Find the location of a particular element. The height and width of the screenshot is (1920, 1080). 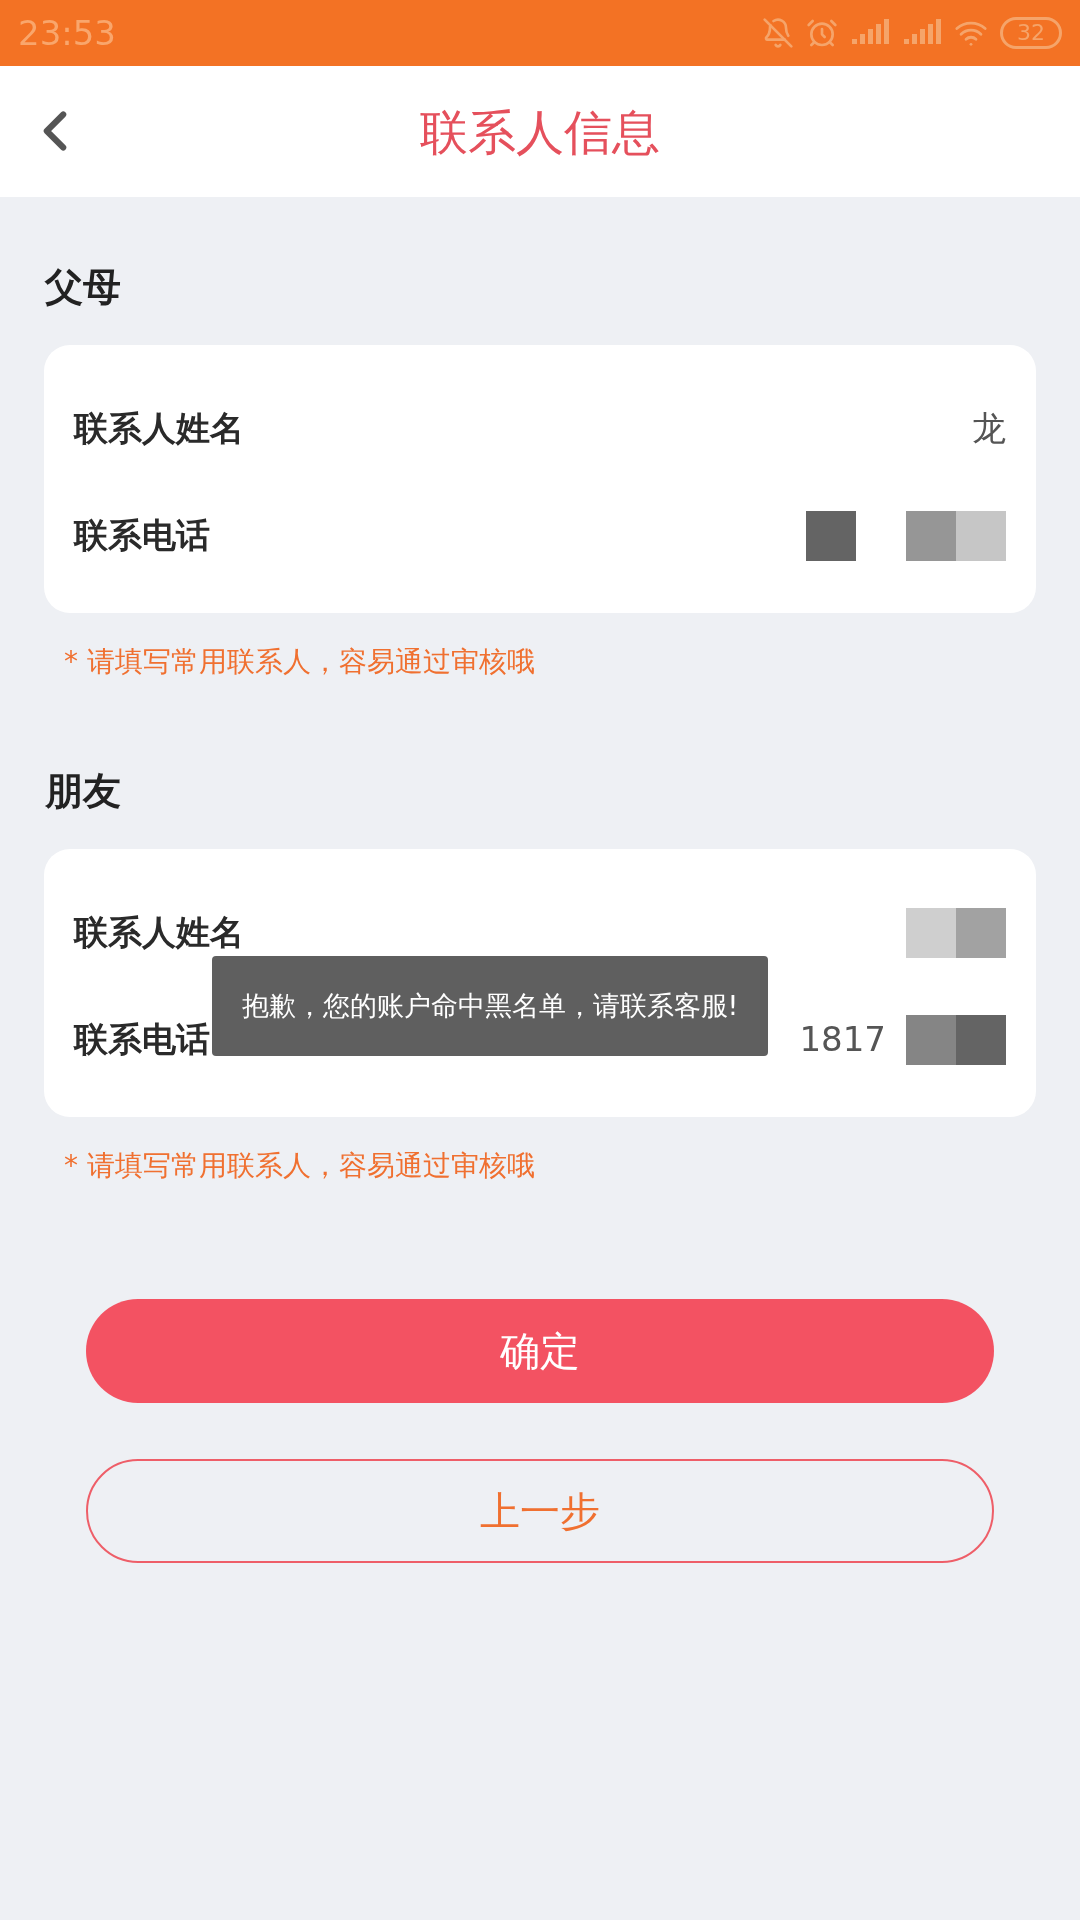

section-title: 父母 is located at coordinates (83, 287).